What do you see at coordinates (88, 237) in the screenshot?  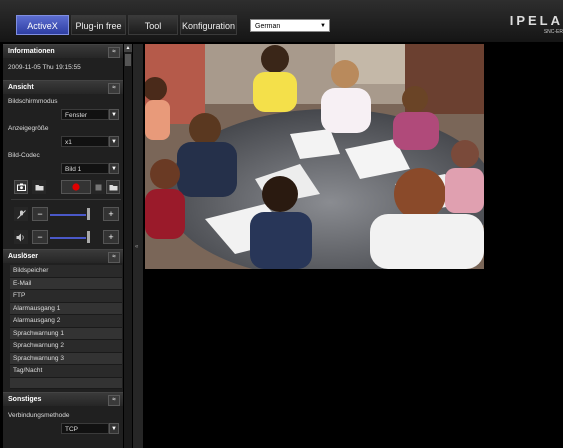 I see `speaker-volume-handle` at bounding box center [88, 237].